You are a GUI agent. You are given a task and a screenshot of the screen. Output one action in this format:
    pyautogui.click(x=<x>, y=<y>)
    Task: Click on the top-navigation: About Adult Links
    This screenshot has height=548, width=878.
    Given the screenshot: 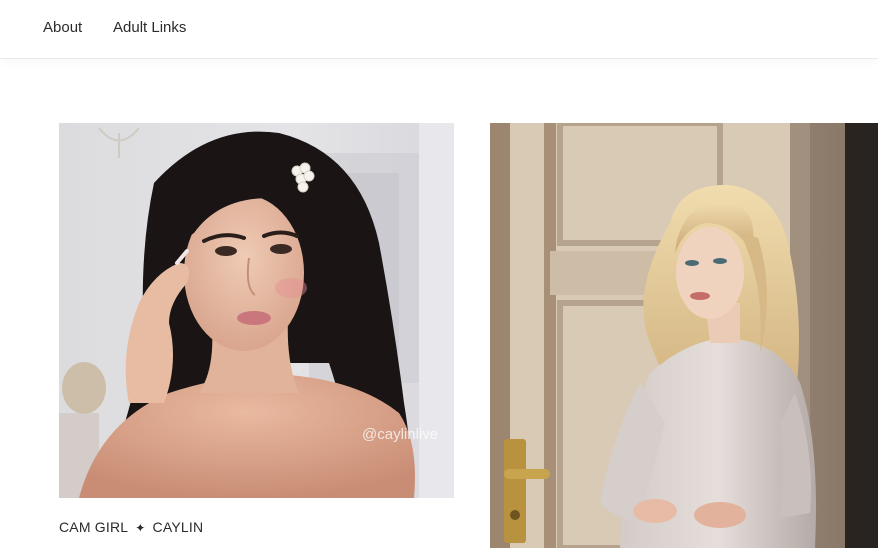 What is the action you would take?
    pyautogui.click(x=439, y=29)
    